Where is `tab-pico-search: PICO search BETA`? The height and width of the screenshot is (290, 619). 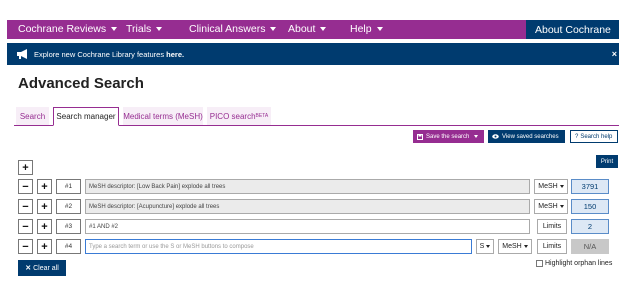
tab-pico-search: PICO search BETA is located at coordinates (239, 116).